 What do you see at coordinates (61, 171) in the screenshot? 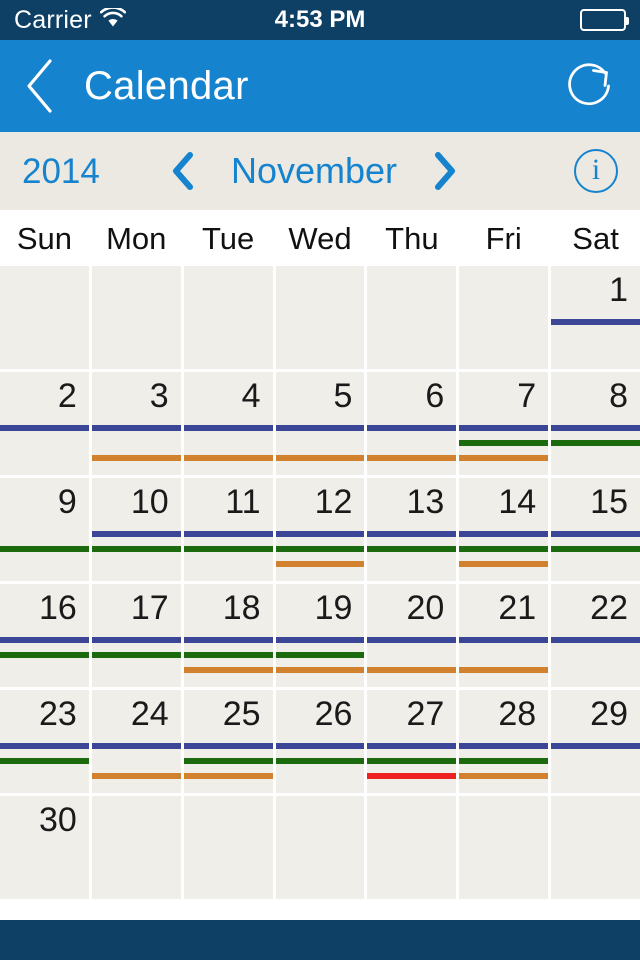
I see `year-label: 2014` at bounding box center [61, 171].